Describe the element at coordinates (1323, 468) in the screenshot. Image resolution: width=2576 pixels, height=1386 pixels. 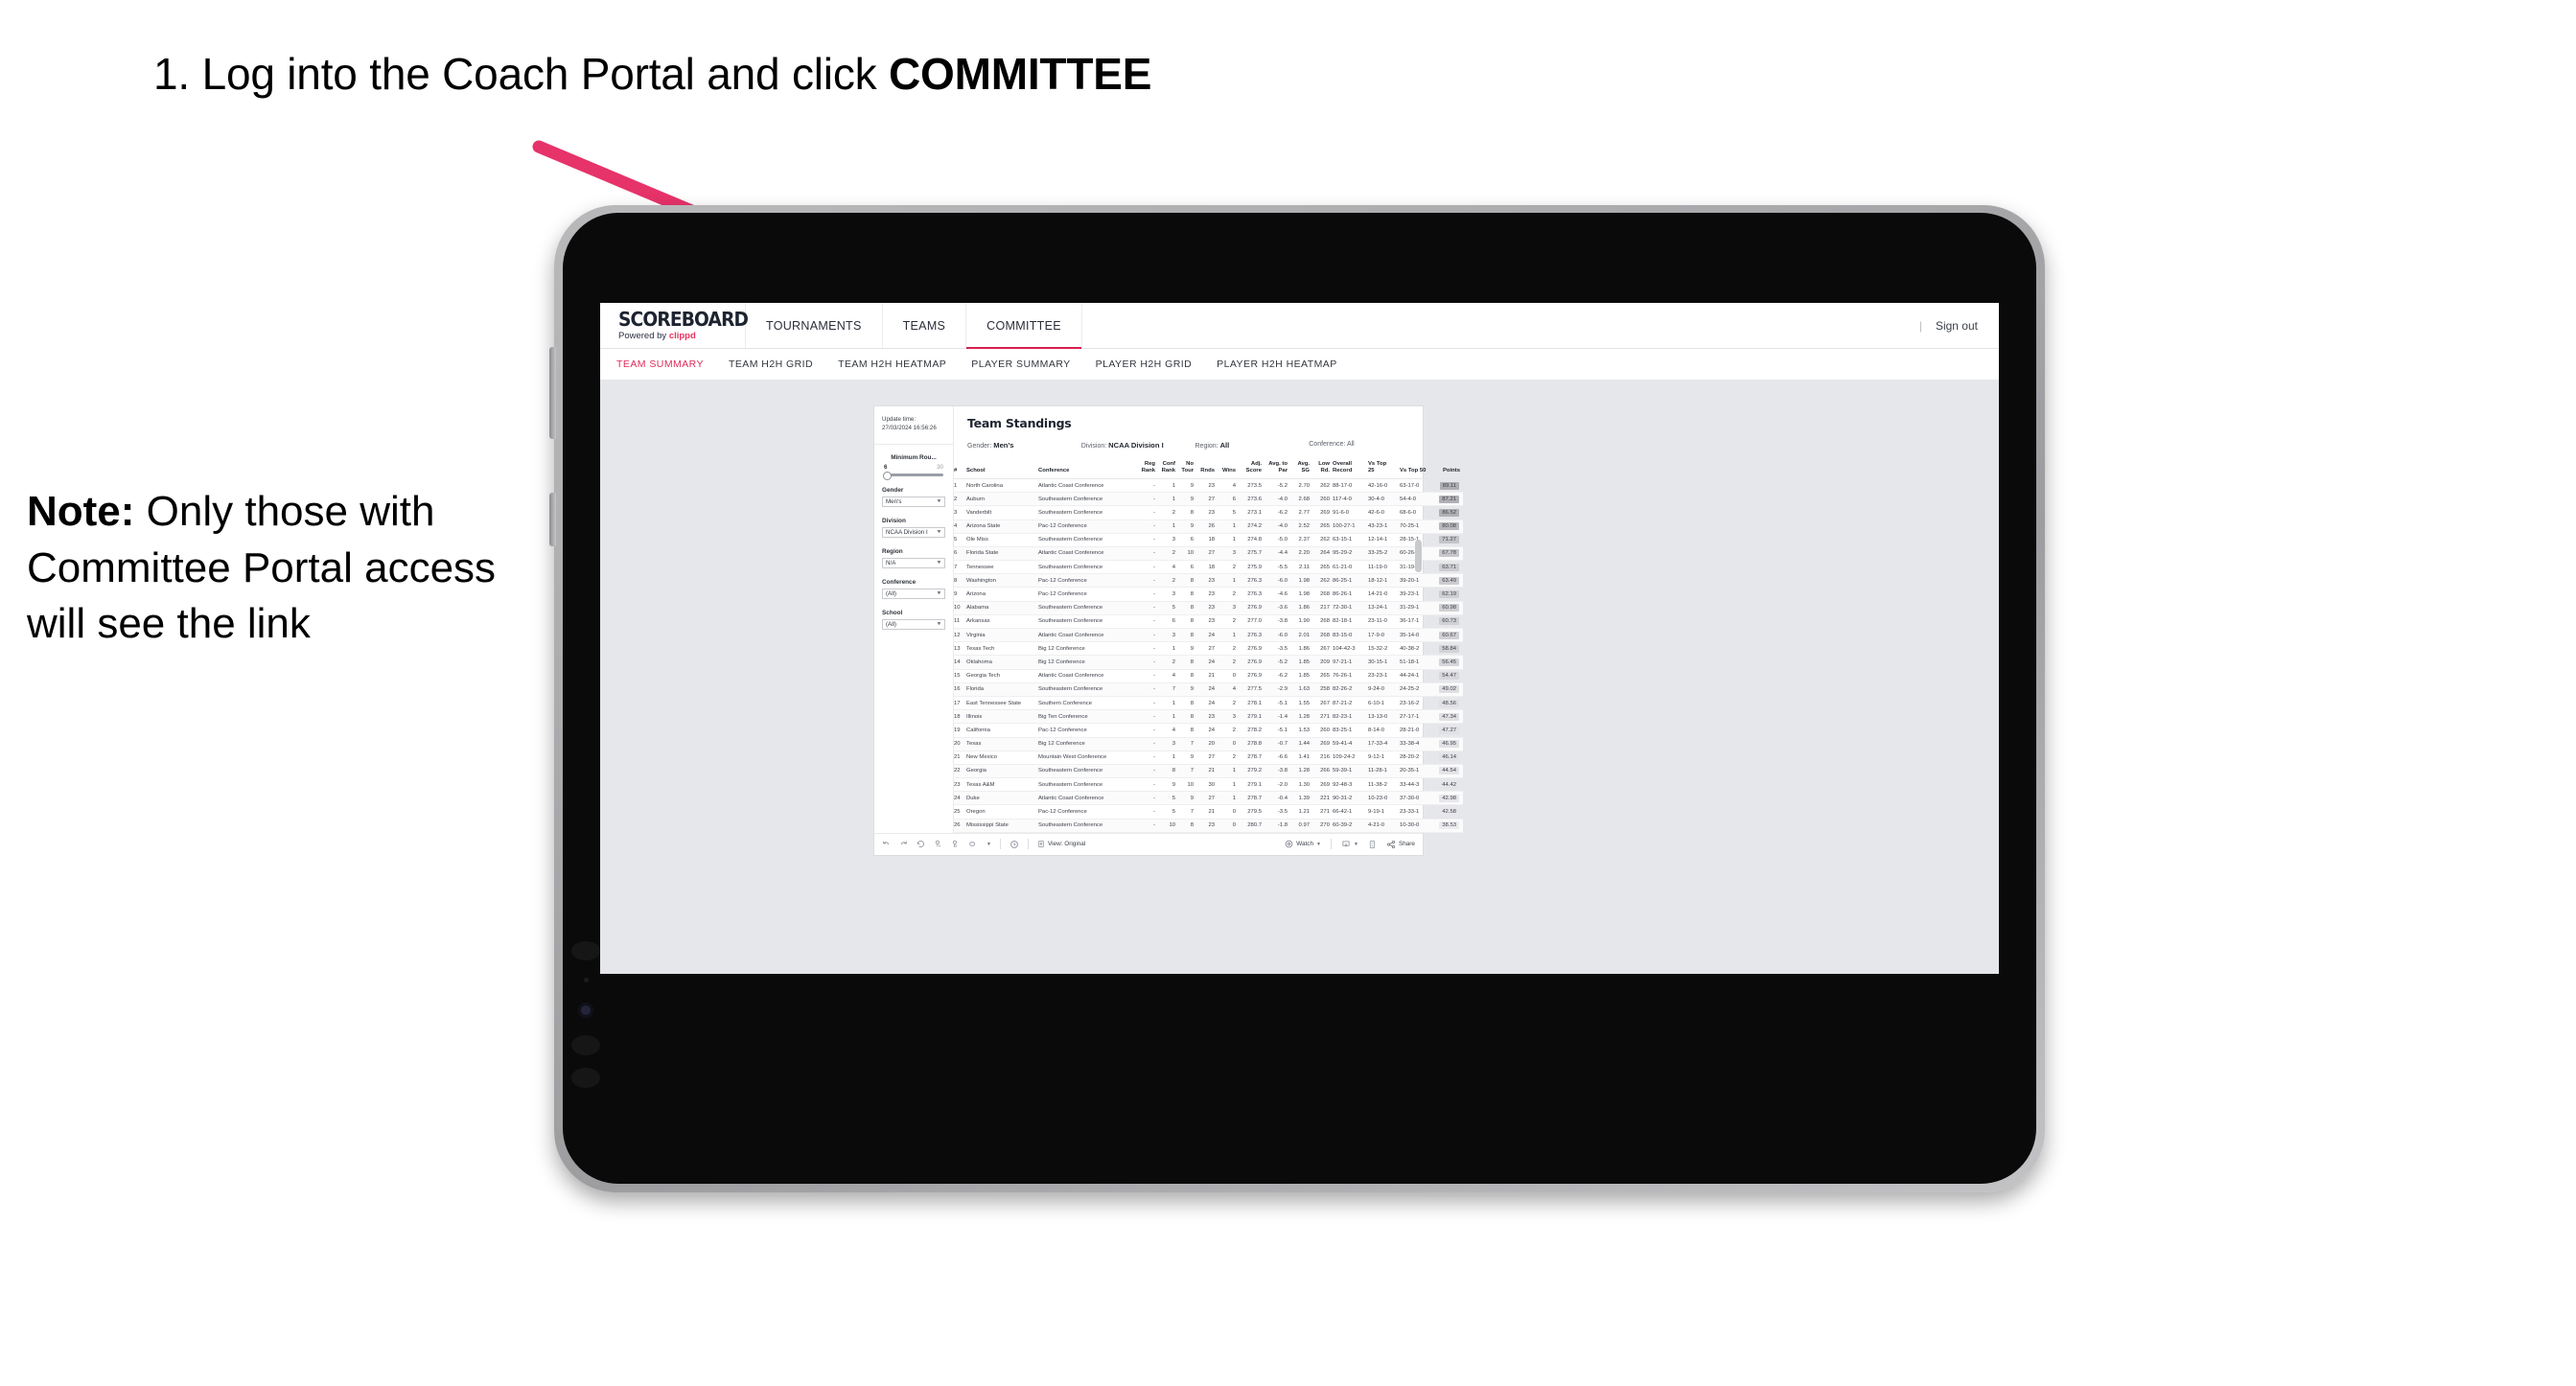
I see `table-column-header: Low Rd.` at that location.